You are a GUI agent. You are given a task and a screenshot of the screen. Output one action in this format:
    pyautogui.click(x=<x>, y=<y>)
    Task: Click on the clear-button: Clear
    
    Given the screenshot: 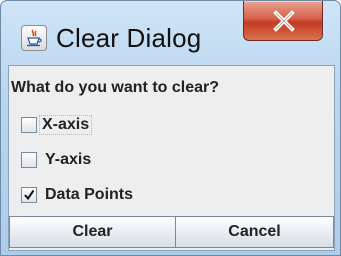 What is the action you would take?
    pyautogui.click(x=92, y=232)
    